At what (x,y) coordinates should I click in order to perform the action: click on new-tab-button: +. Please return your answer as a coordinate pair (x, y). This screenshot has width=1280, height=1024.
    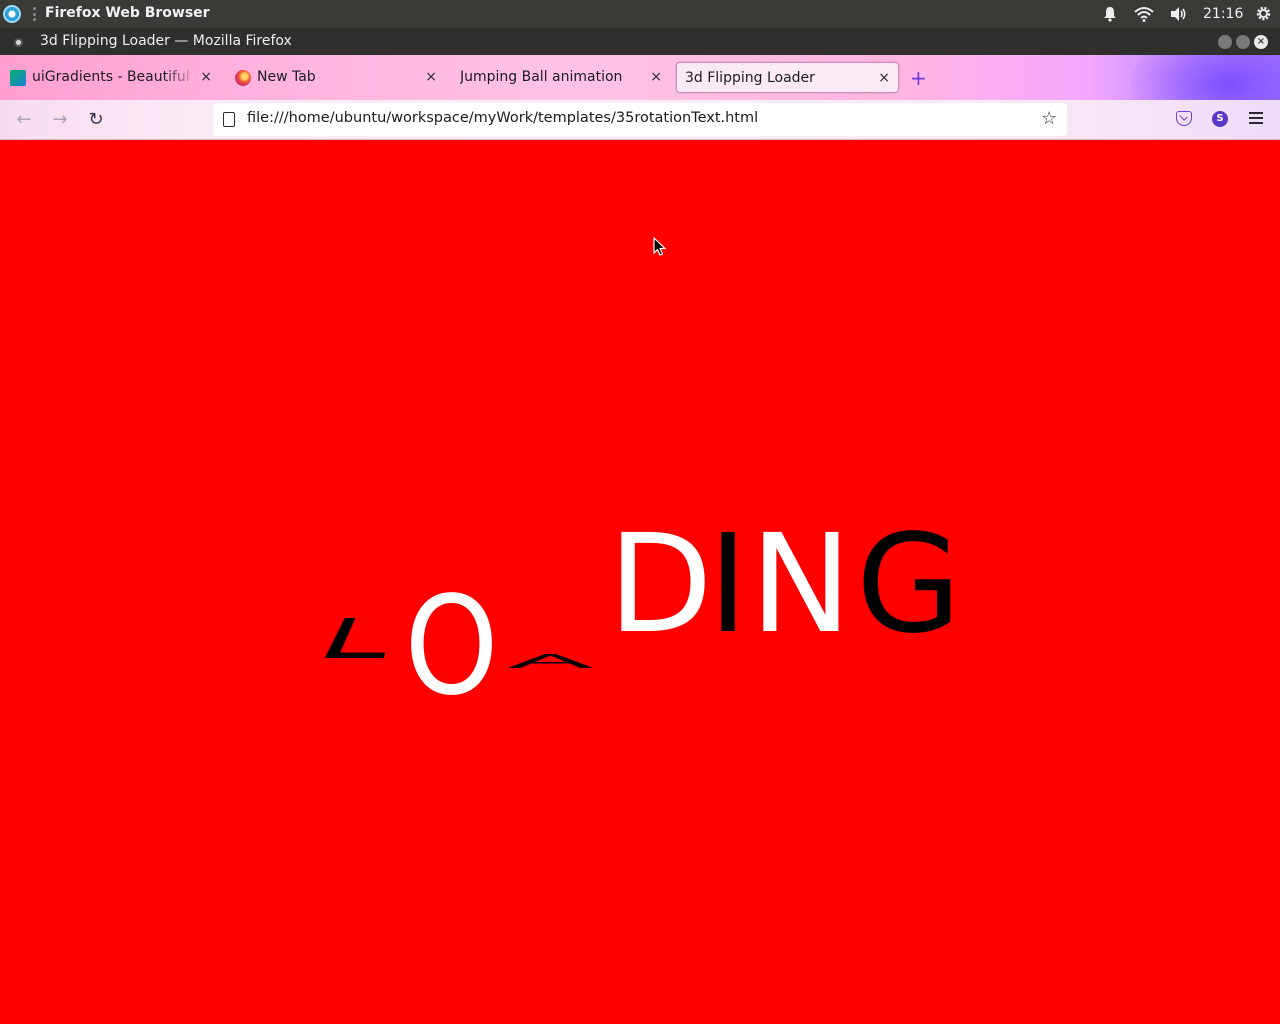
    Looking at the image, I should click on (918, 78).